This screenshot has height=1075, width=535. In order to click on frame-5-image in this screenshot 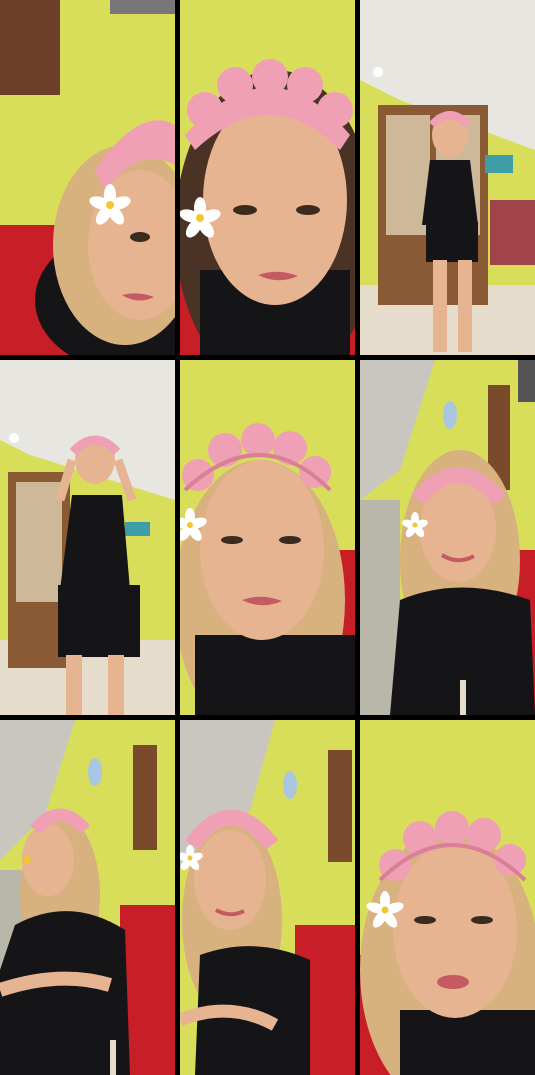, I will do `click(267, 537)`.